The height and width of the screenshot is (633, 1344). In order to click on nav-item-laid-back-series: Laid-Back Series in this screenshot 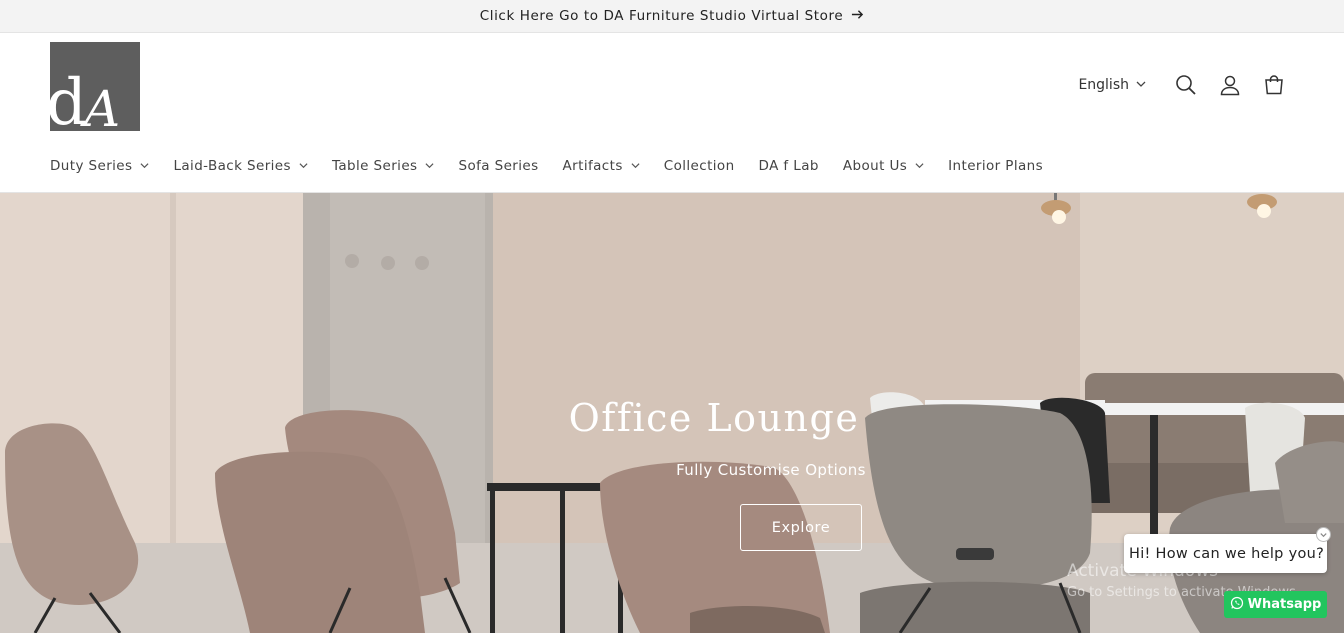, I will do `click(240, 166)`.